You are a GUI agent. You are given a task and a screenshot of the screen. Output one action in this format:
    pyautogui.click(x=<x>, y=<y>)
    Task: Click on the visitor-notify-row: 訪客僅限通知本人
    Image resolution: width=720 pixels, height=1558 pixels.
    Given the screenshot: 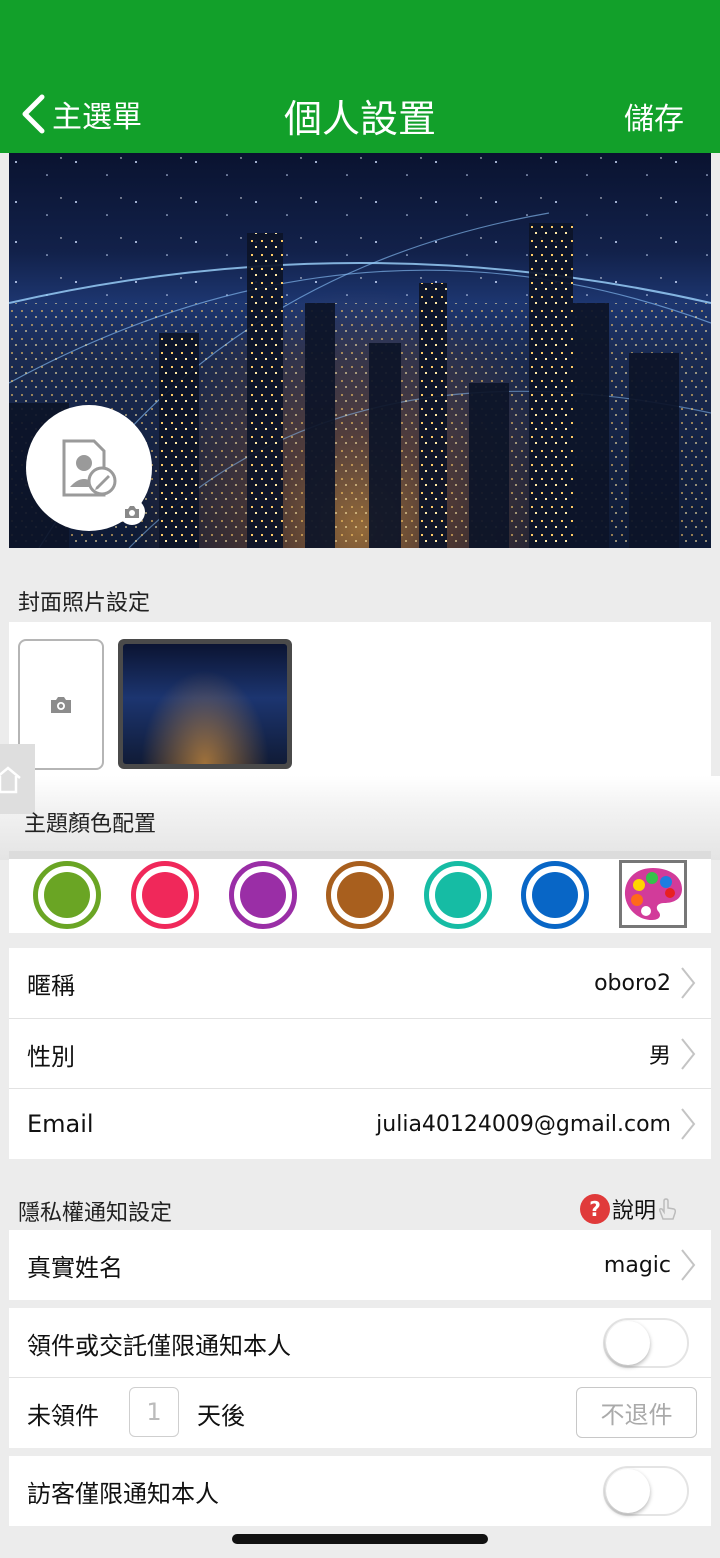 What is the action you would take?
    pyautogui.click(x=360, y=1491)
    